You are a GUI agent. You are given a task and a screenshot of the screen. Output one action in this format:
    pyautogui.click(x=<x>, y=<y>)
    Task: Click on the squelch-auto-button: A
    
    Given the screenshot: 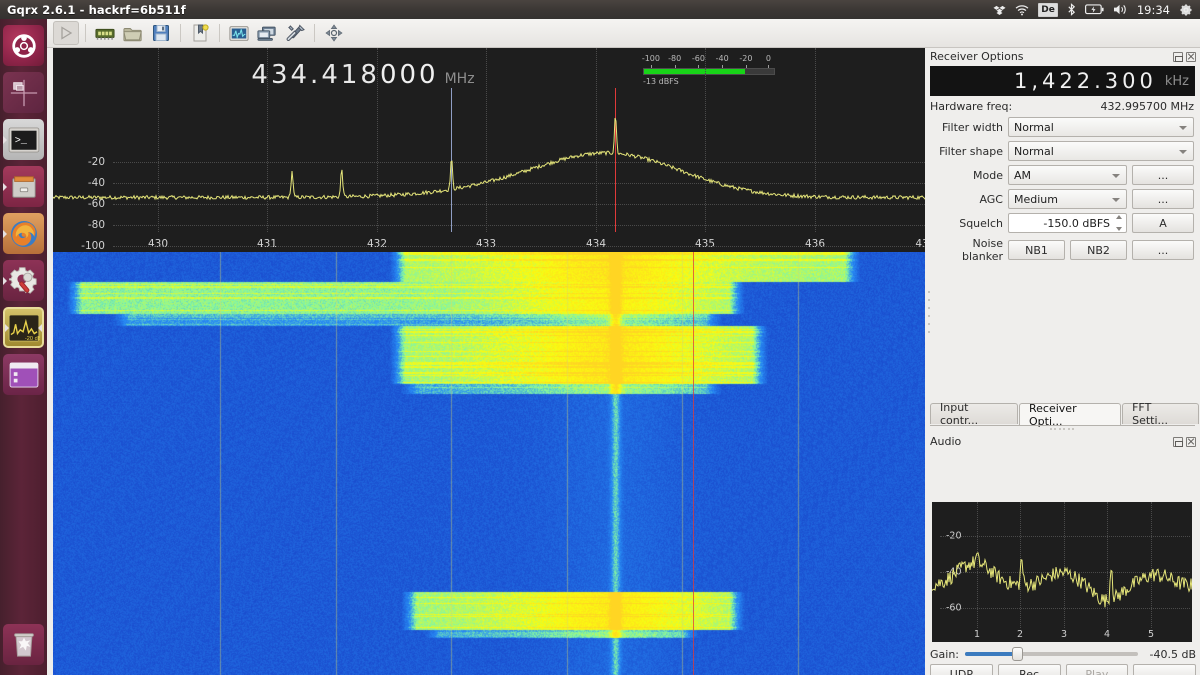 What is the action you would take?
    pyautogui.click(x=1163, y=223)
    